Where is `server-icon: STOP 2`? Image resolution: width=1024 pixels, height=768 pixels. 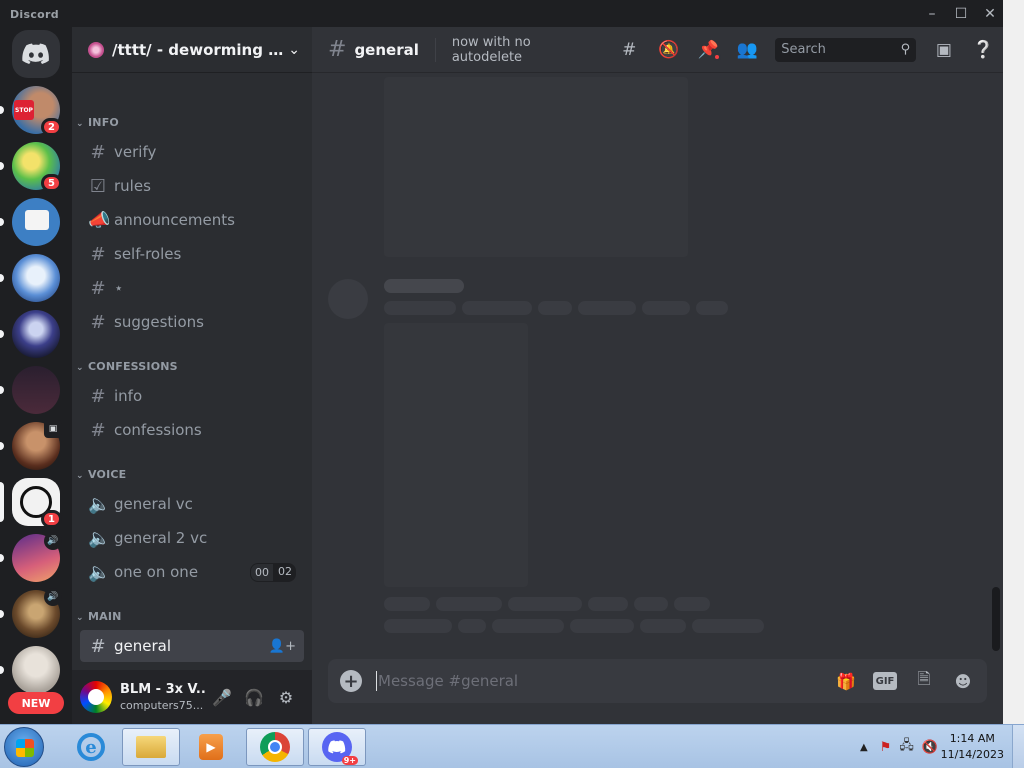
server-icon: STOP 2 is located at coordinates (31, 111).